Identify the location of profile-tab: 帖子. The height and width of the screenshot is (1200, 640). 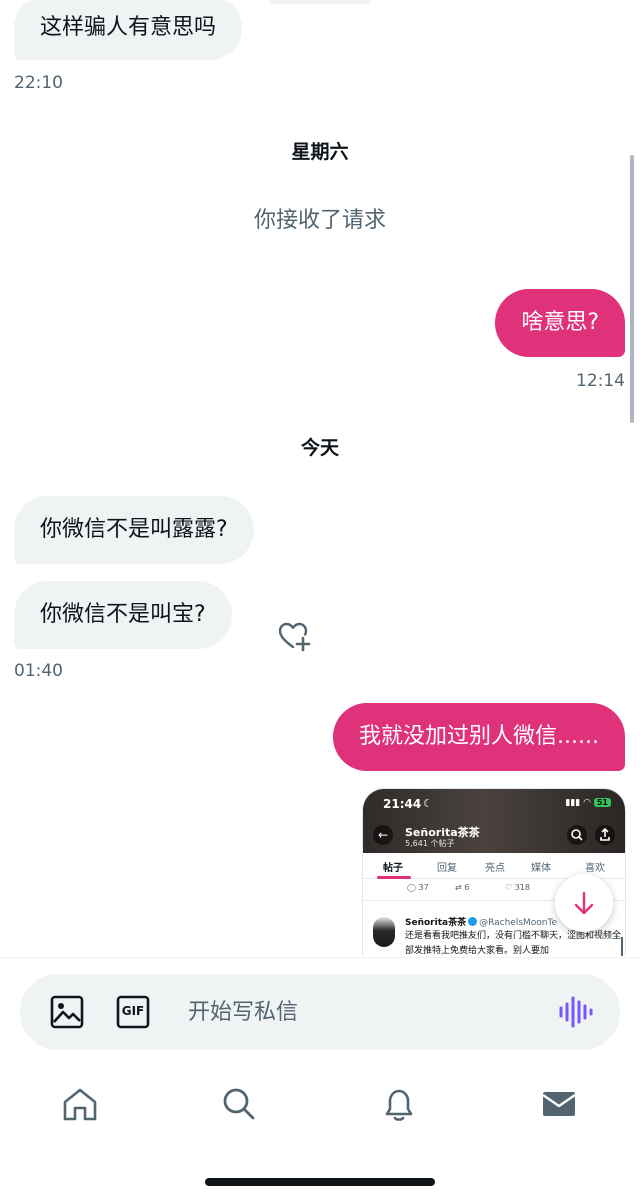
(393, 868).